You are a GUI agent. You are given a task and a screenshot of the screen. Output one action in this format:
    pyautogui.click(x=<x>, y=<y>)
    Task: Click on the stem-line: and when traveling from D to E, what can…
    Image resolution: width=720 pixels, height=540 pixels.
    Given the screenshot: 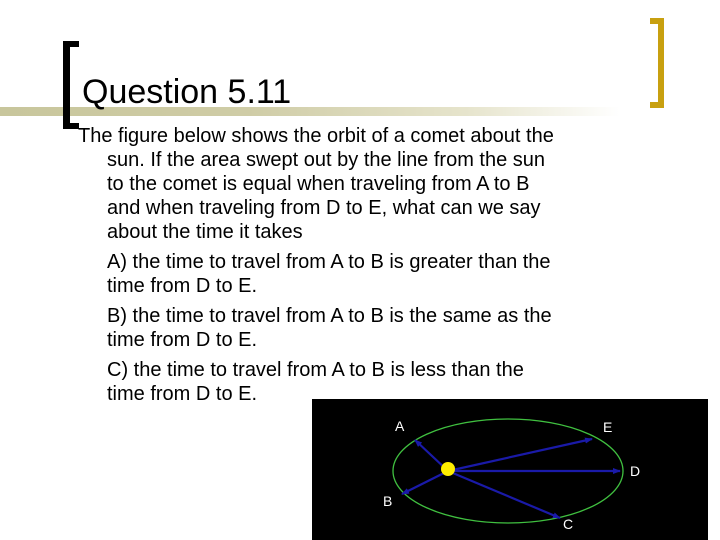 What is the action you would take?
    pyautogui.click(x=324, y=208)
    